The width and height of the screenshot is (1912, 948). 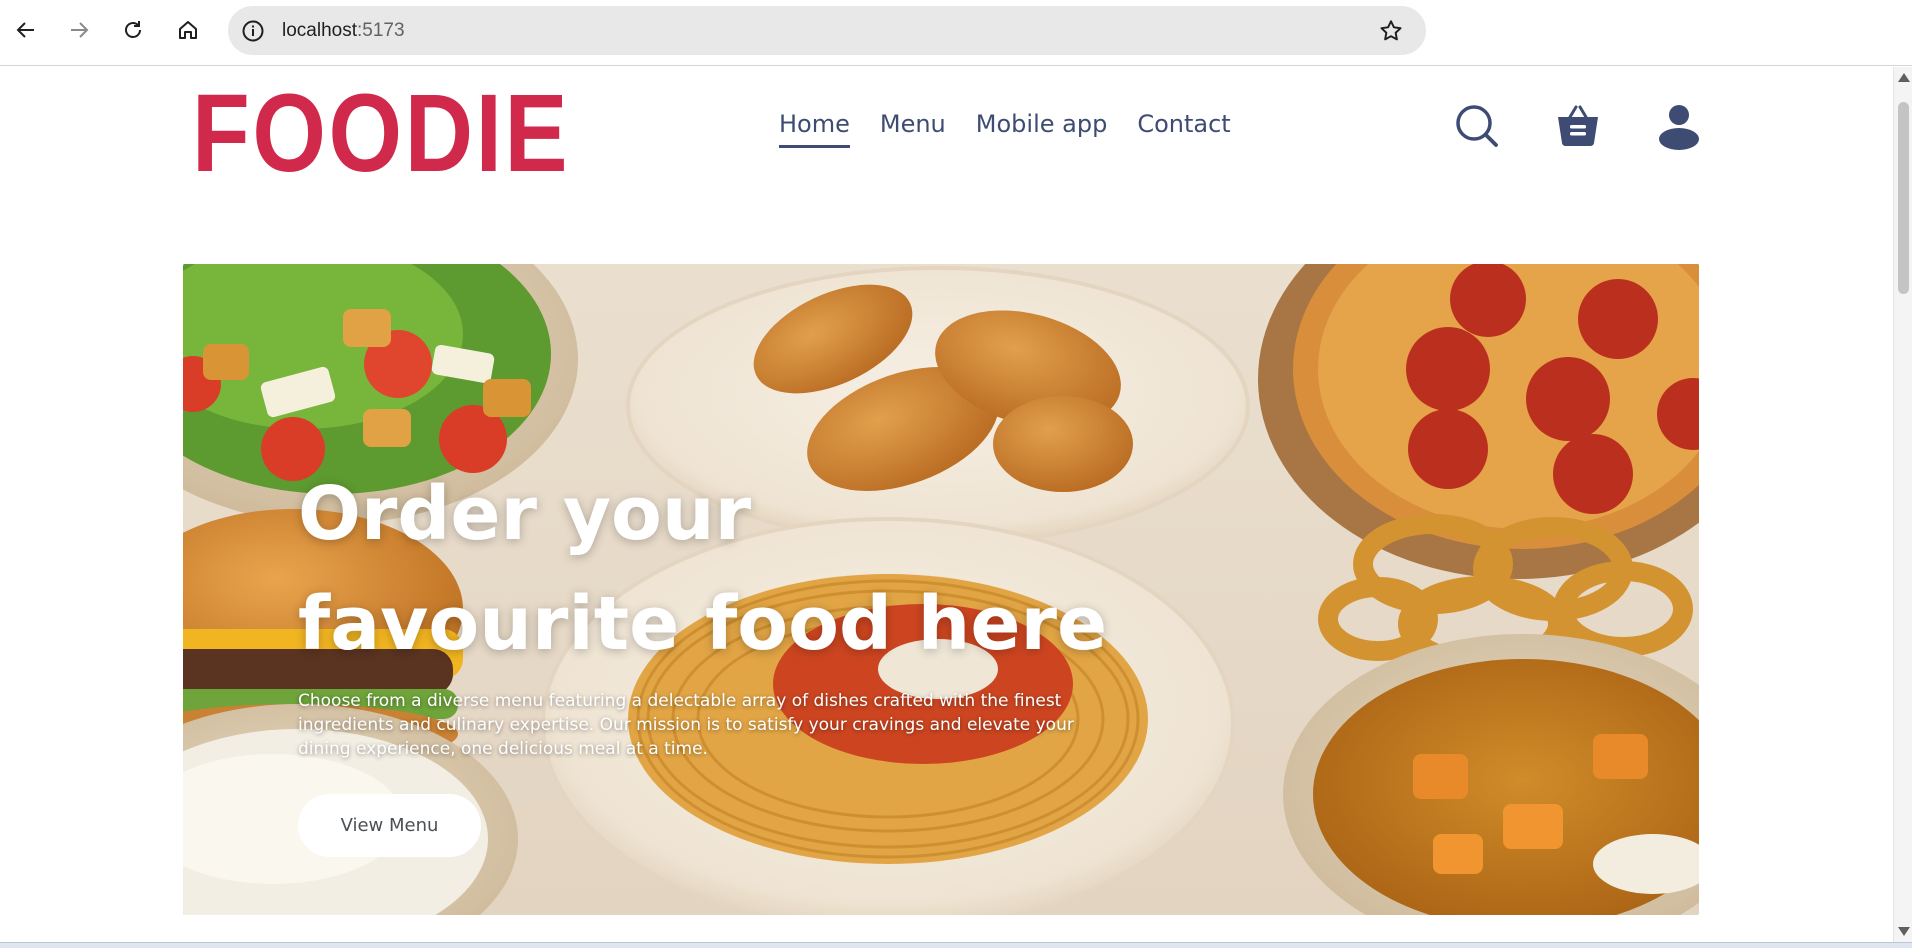 What do you see at coordinates (956, 945) in the screenshot?
I see `window-bottom-edge` at bounding box center [956, 945].